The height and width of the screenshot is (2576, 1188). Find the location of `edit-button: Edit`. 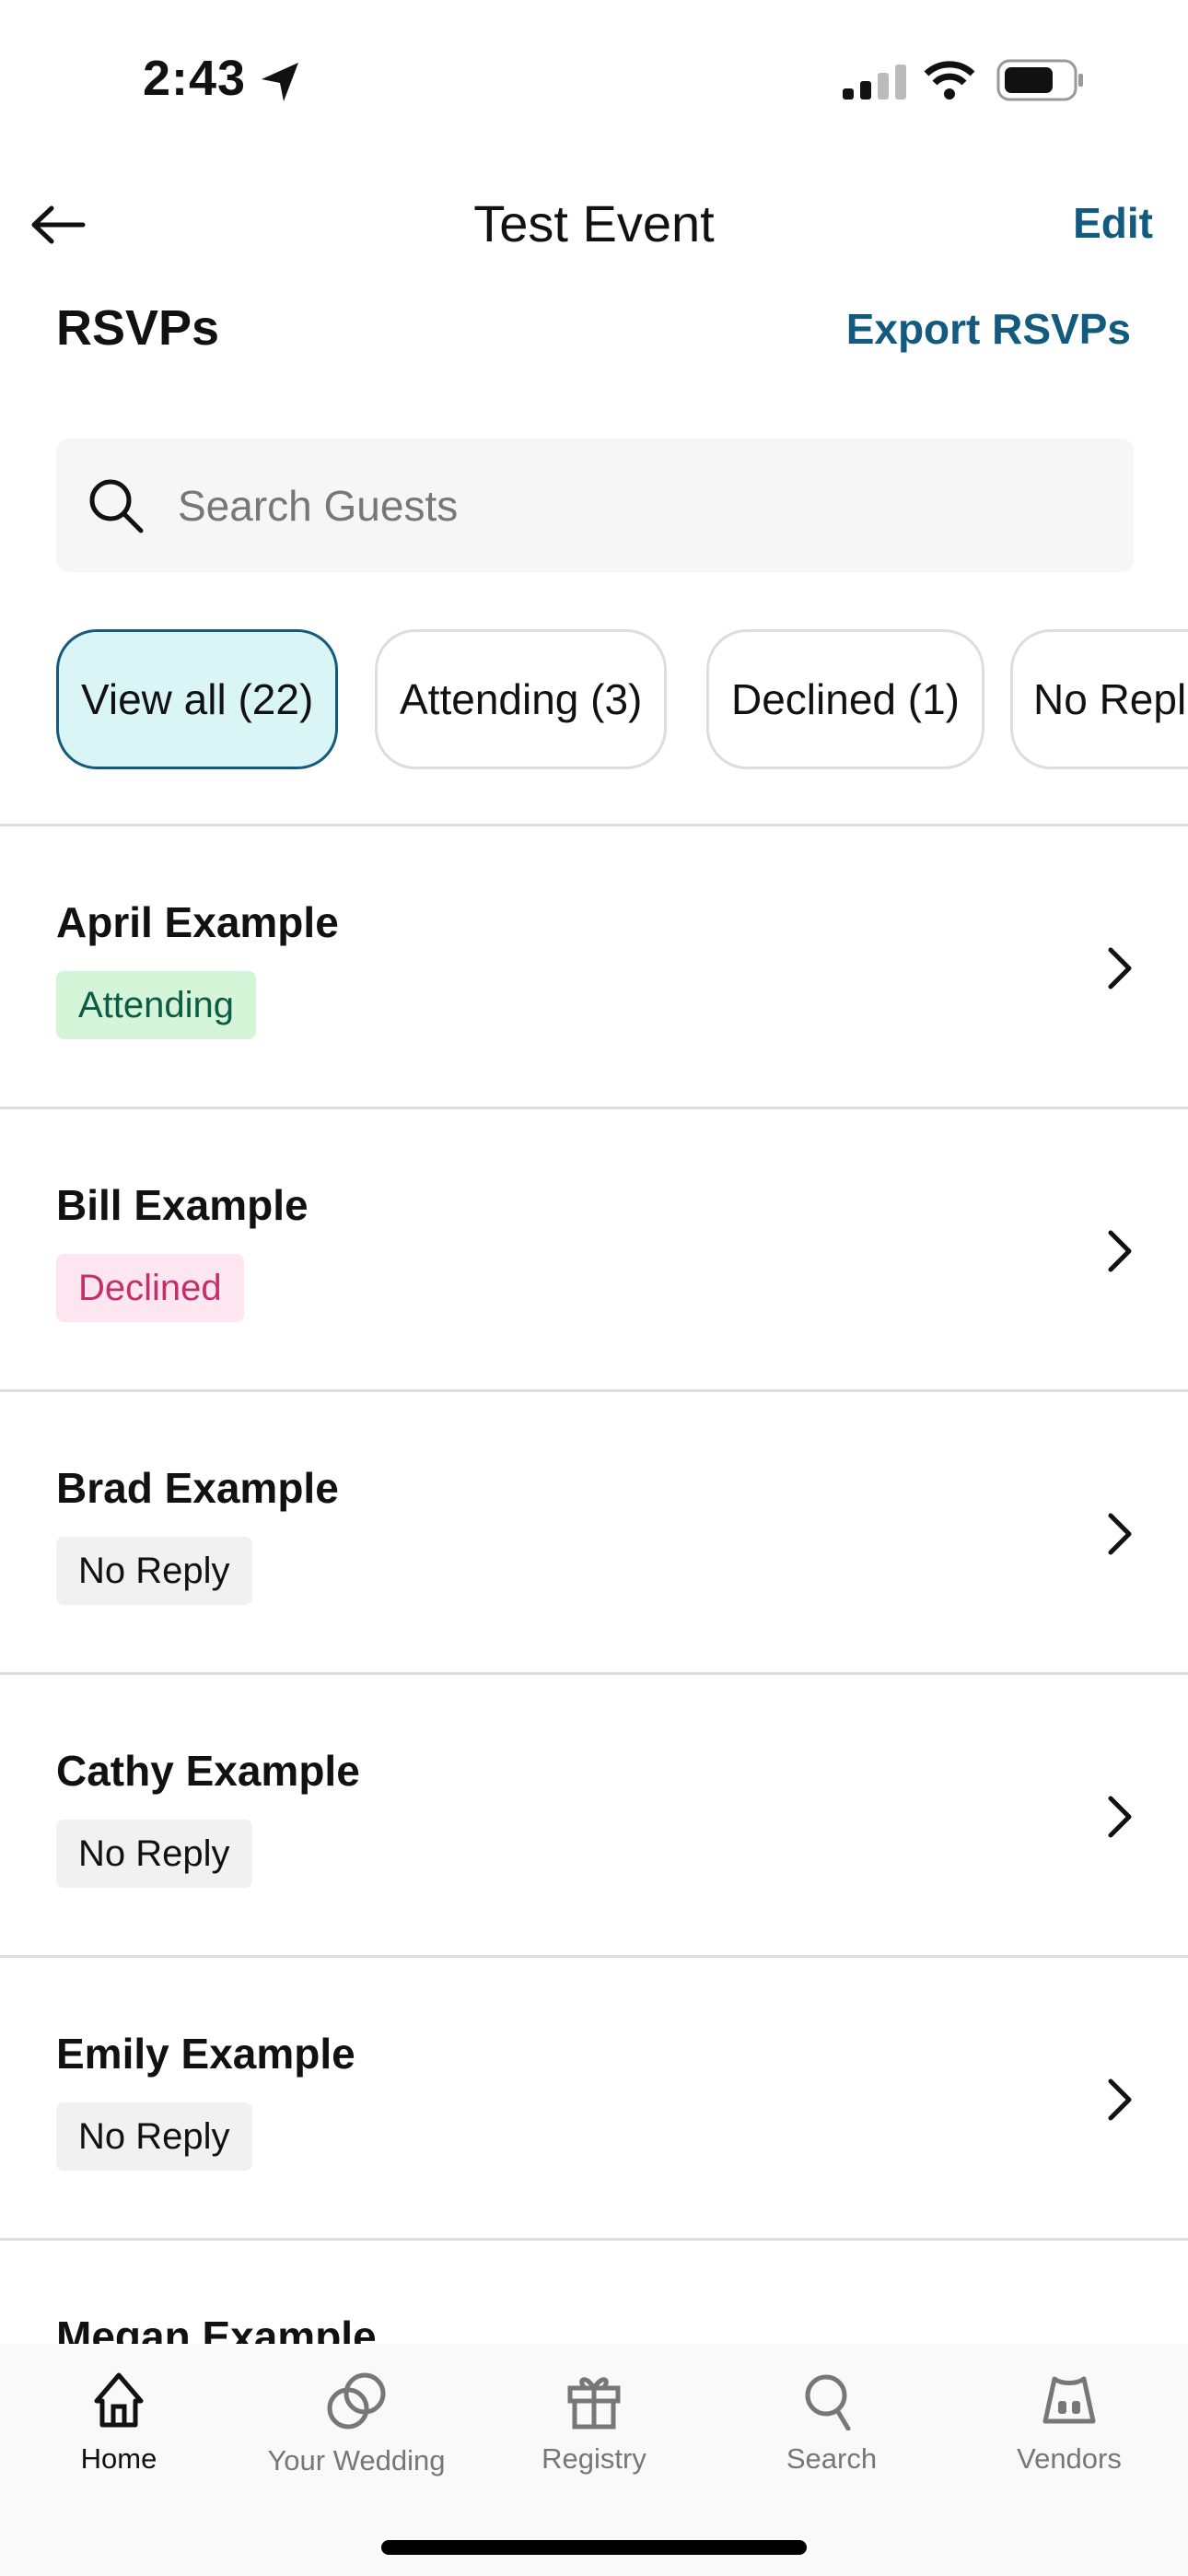

edit-button: Edit is located at coordinates (1113, 223).